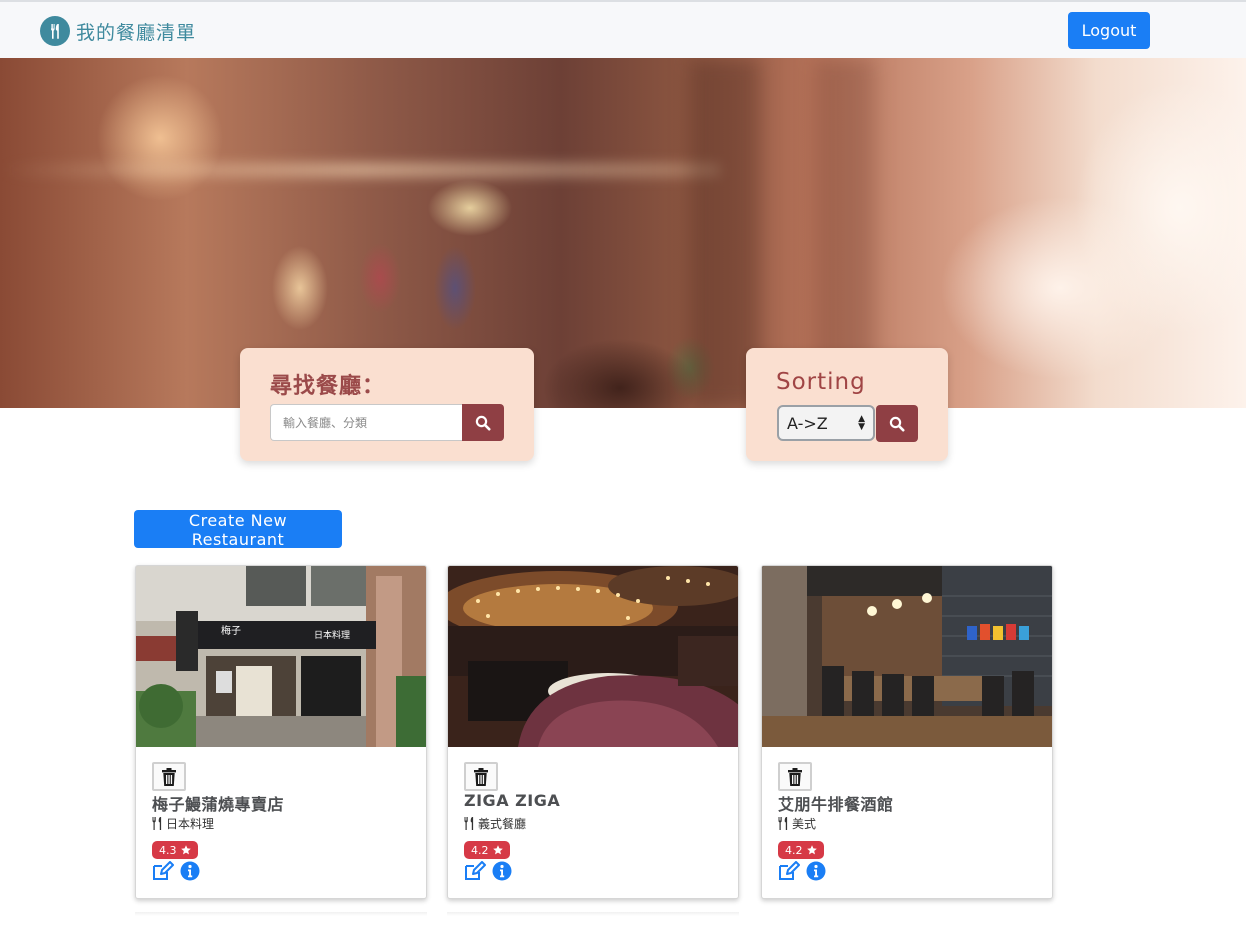  What do you see at coordinates (238, 529) in the screenshot?
I see `create-restaurant-button: Create New Restaurant` at bounding box center [238, 529].